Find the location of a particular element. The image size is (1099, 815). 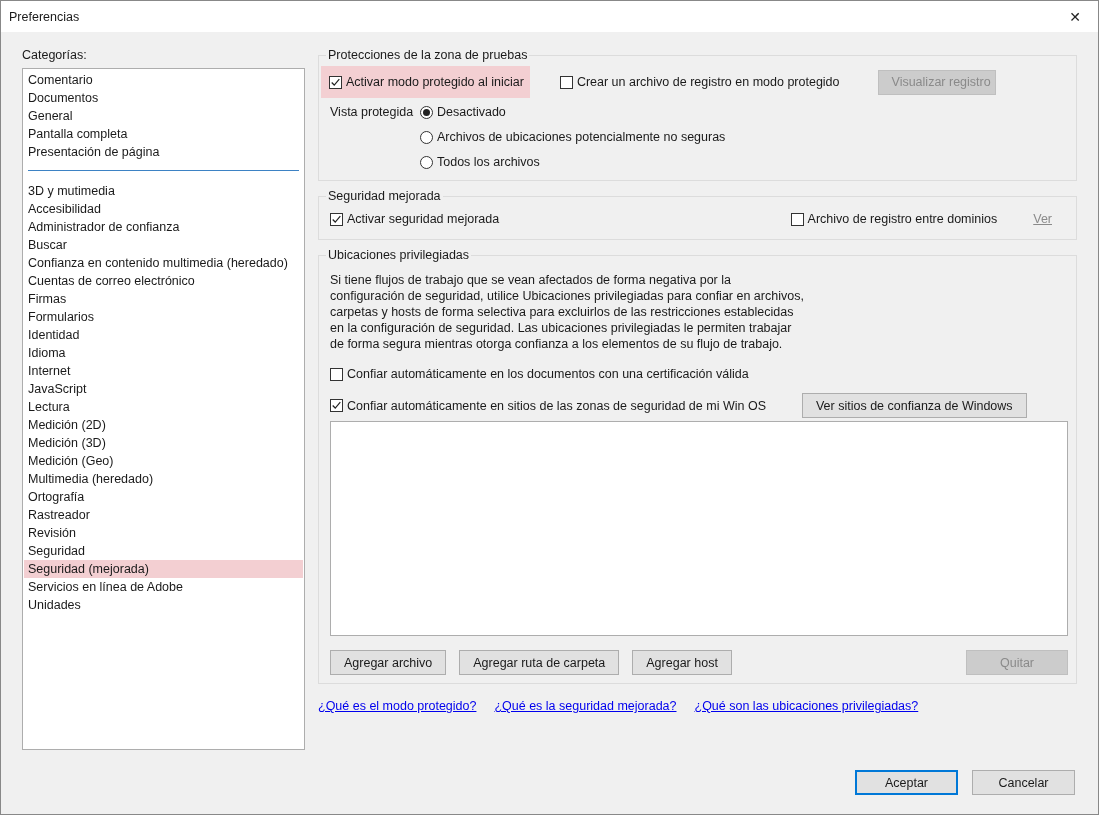

category-item: Medición (Geo) is located at coordinates (163, 461).